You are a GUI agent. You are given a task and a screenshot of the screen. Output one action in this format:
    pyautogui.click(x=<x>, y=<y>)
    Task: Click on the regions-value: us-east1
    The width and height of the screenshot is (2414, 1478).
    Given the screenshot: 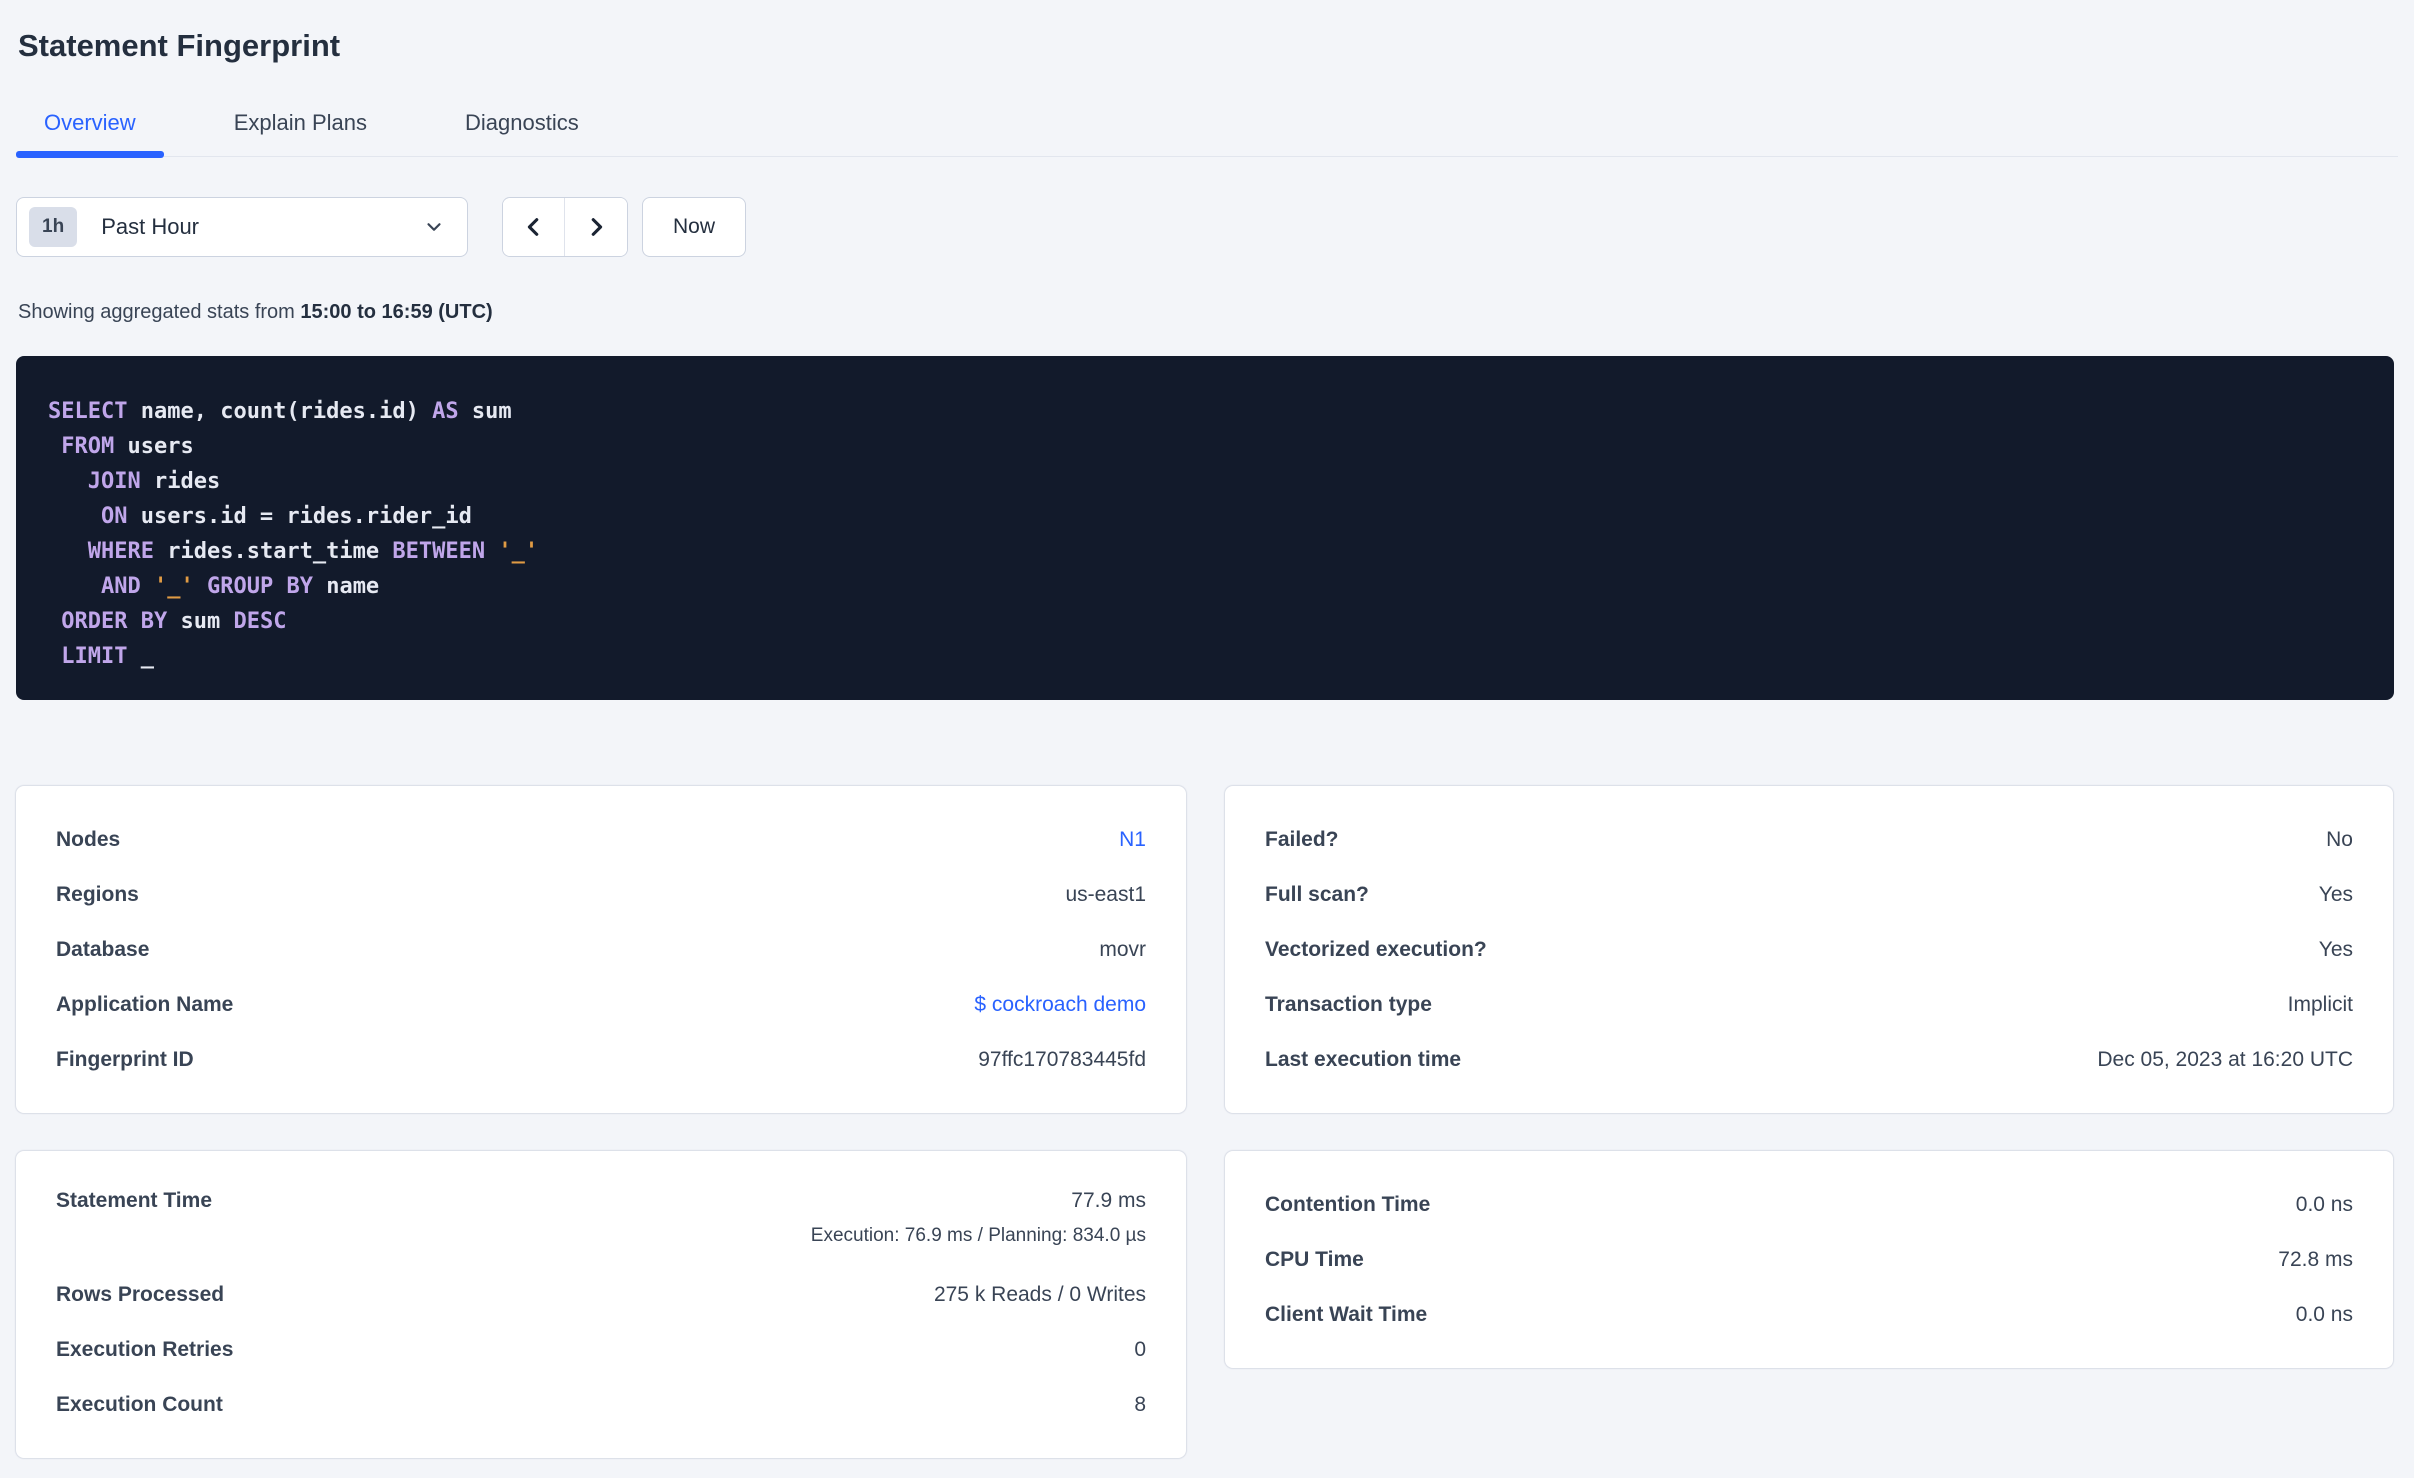 What is the action you would take?
    pyautogui.click(x=1105, y=894)
    